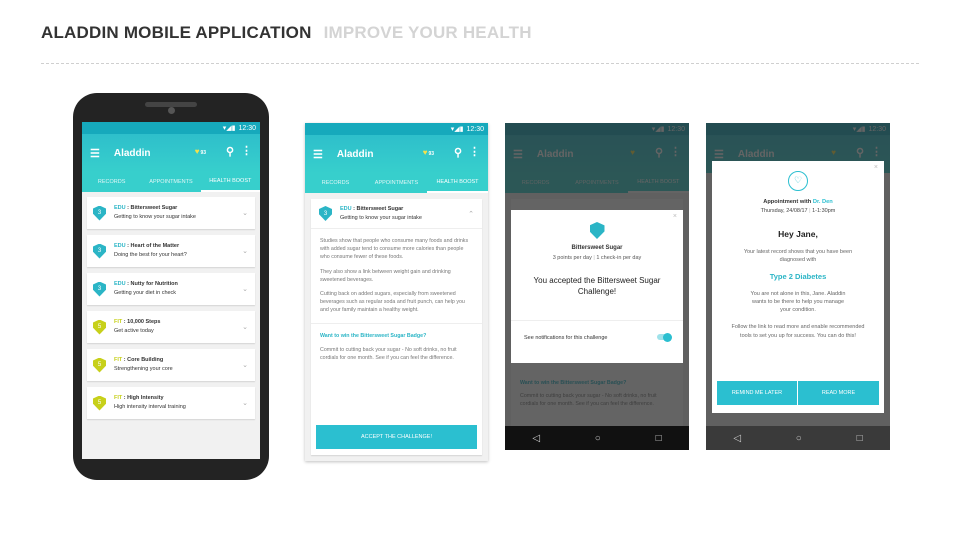 The height and width of the screenshot is (540, 960). I want to click on dialog-meta: 3 points per day | 1 check-in per day, so click(597, 258).